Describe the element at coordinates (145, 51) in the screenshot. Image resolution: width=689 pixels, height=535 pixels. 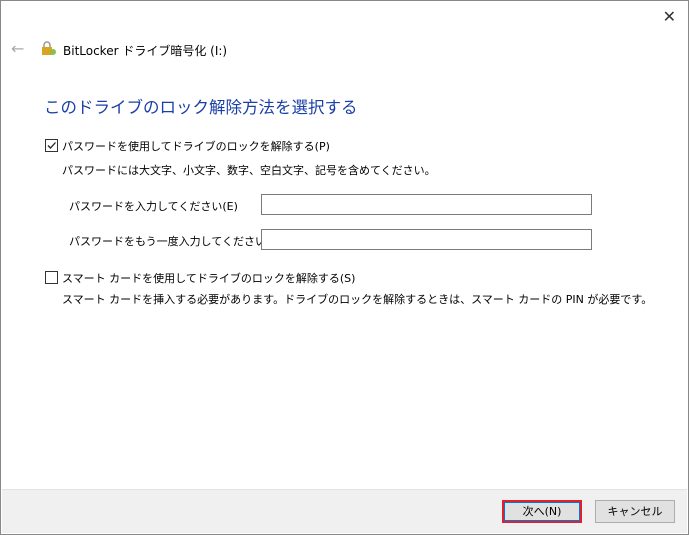
I see `window-title: BitLocker ドライブ暗号化 (I:)` at that location.